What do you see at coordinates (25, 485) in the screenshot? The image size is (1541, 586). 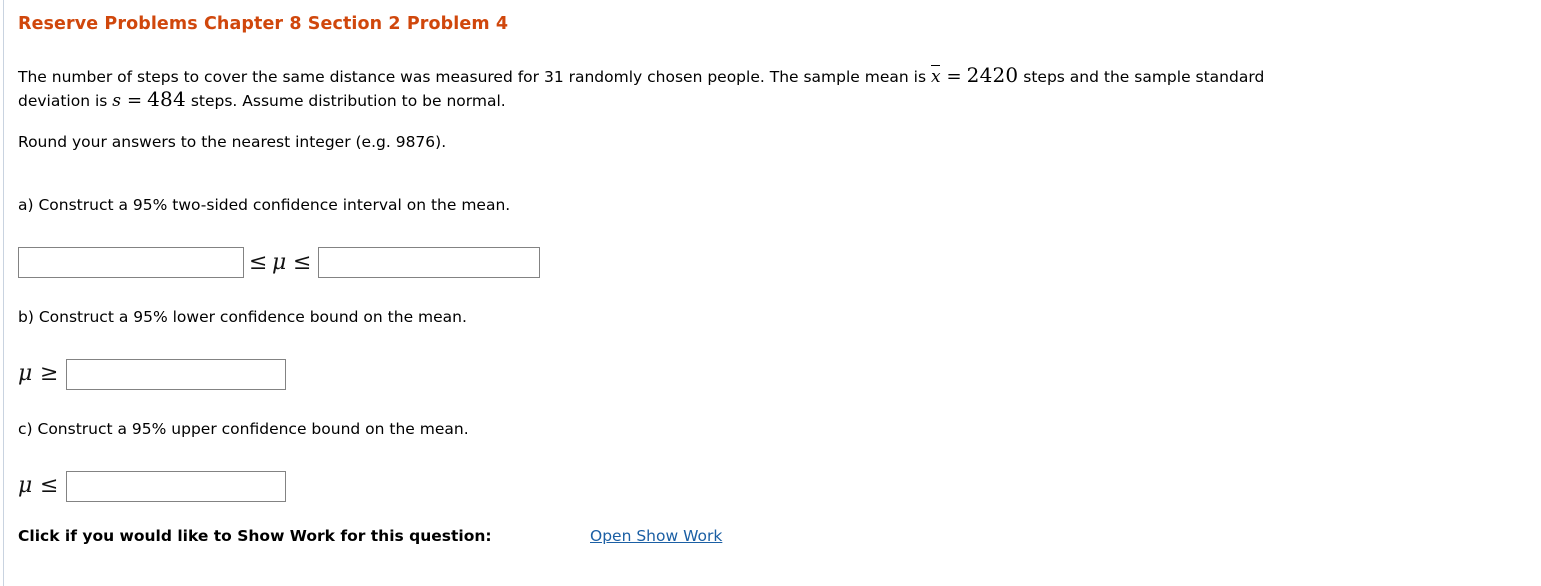 I see `part-c-mu-symbol: μ` at bounding box center [25, 485].